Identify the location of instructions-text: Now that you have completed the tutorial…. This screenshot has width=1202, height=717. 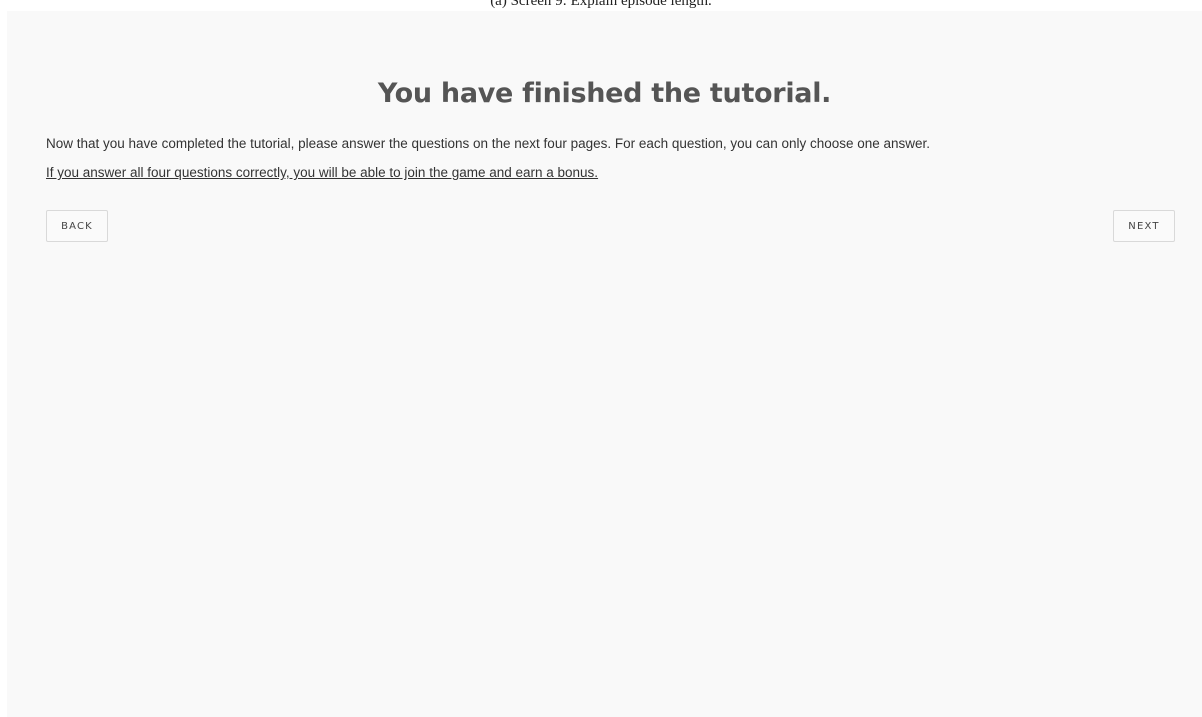
(488, 143).